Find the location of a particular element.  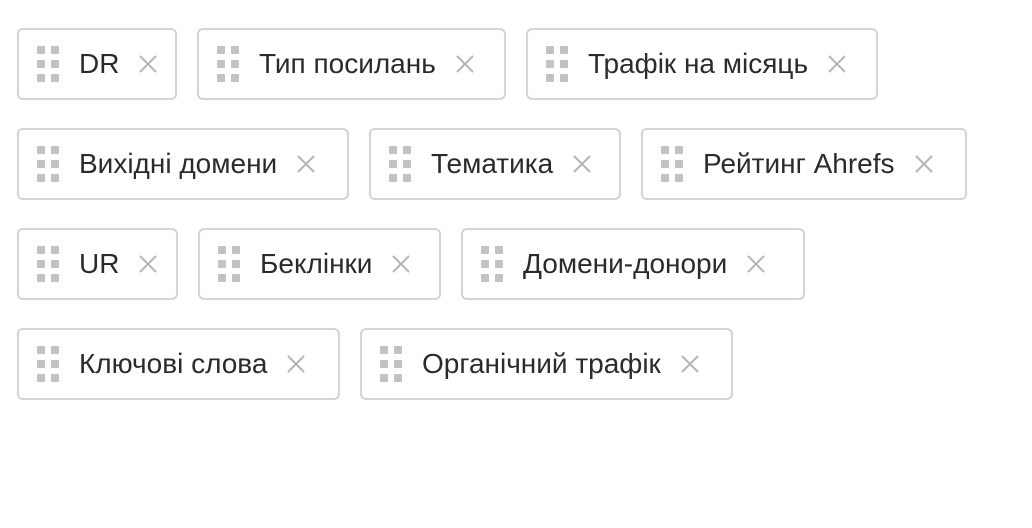

chip-ur: UR is located at coordinates (97, 264).